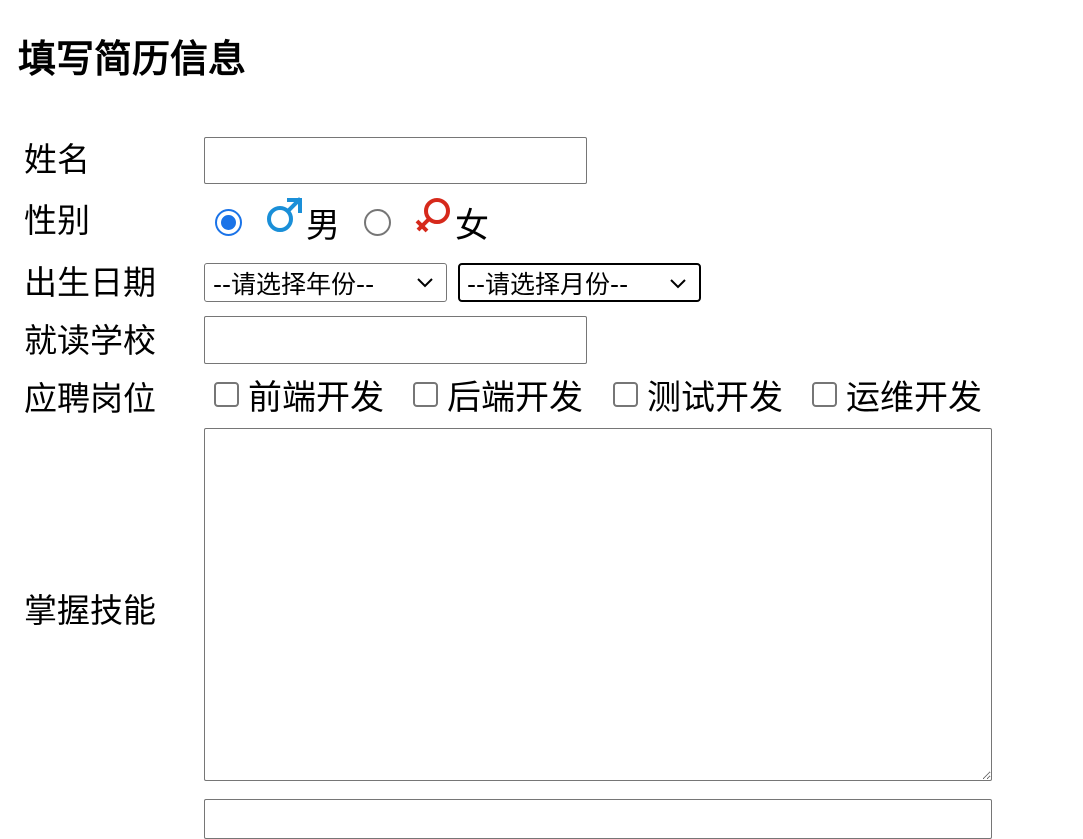  I want to click on female-symbol-icon, so click(432, 215).